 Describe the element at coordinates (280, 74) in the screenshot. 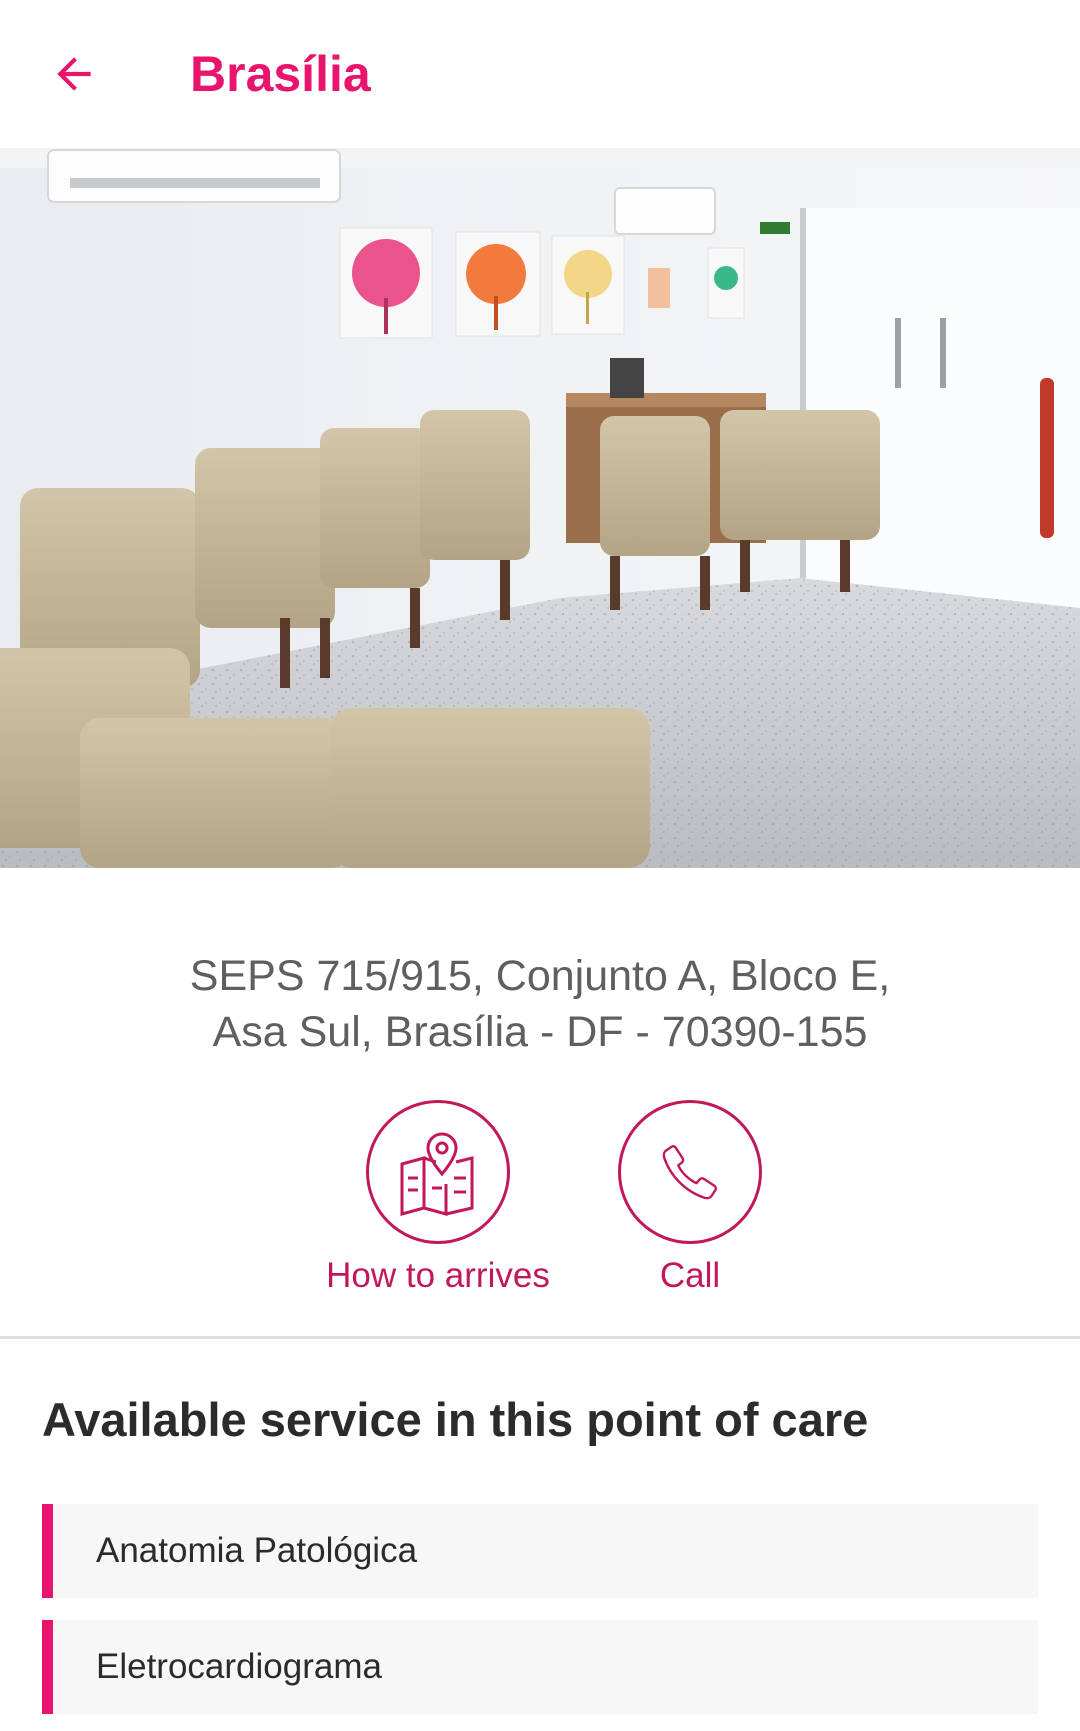

I see `page-title: Brasília` at that location.